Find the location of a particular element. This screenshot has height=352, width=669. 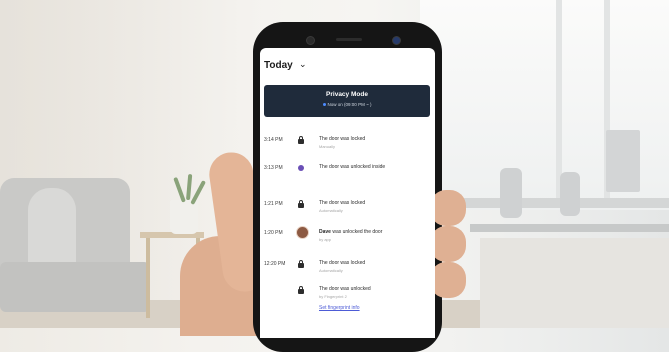

event-detail: Manually is located at coordinates (327, 146).